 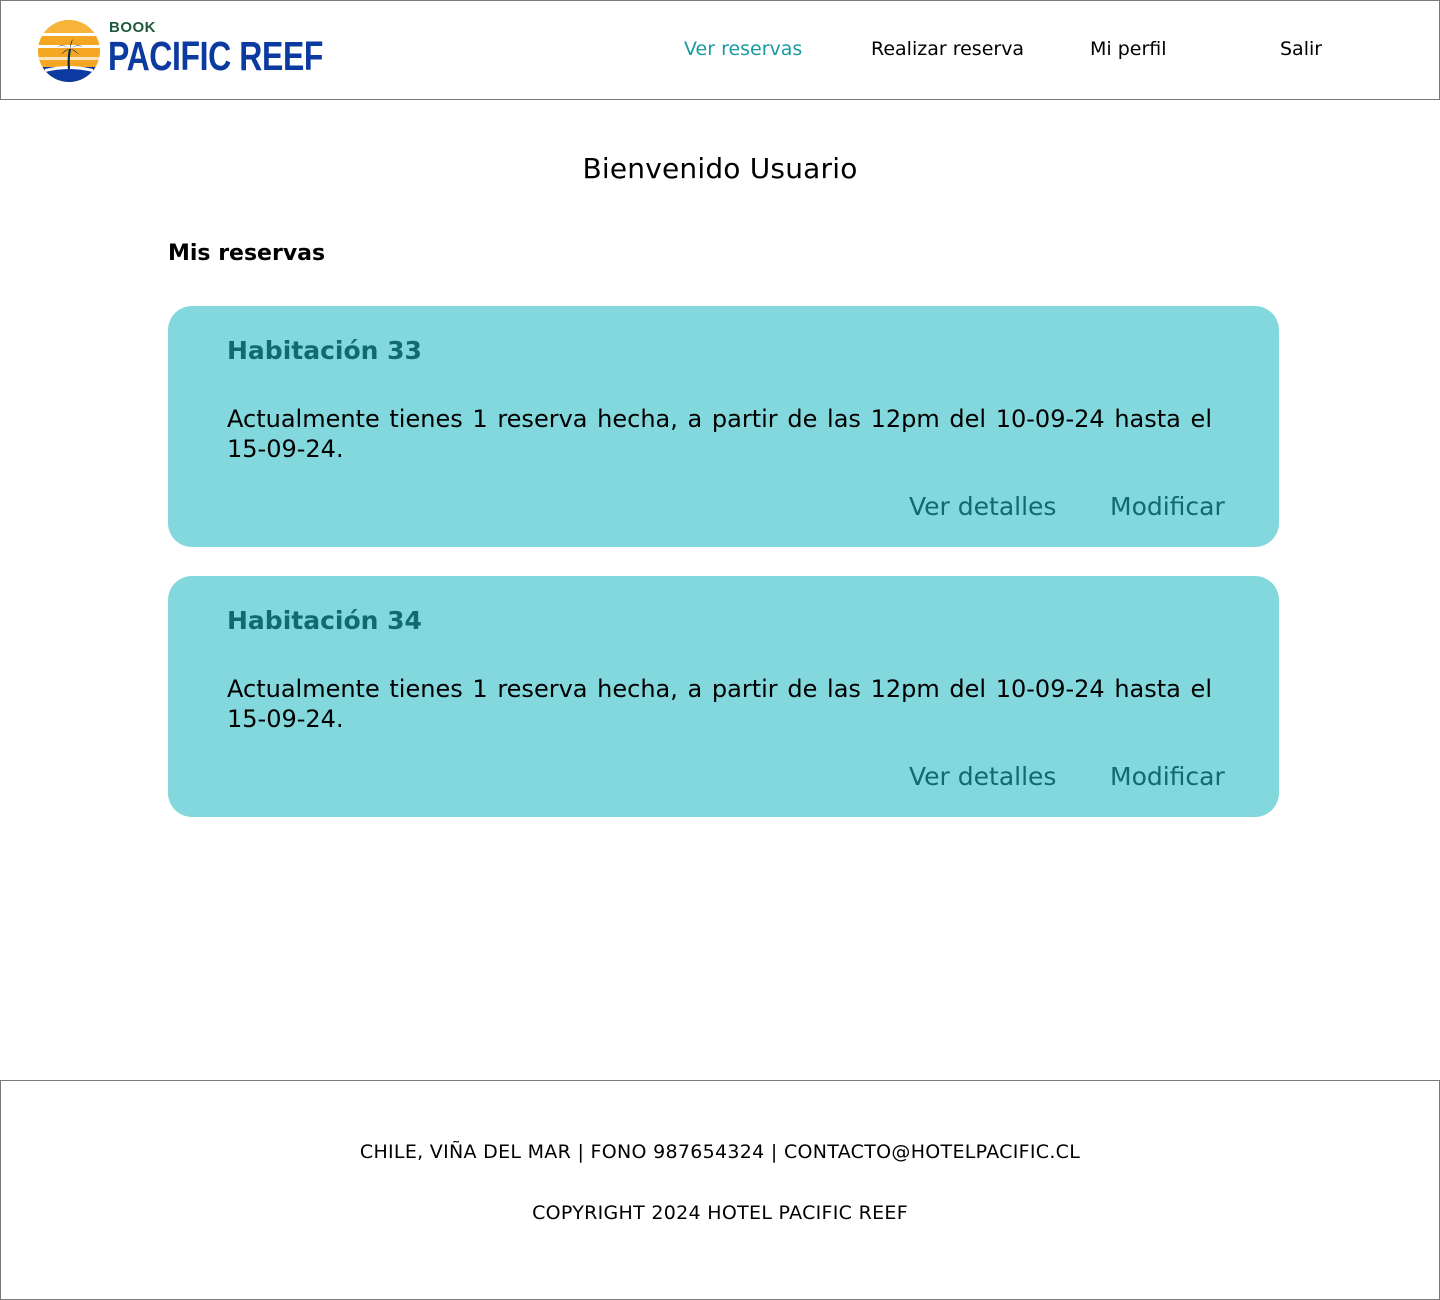 I want to click on page-title: Bienvenido Usuario, so click(x=720, y=168).